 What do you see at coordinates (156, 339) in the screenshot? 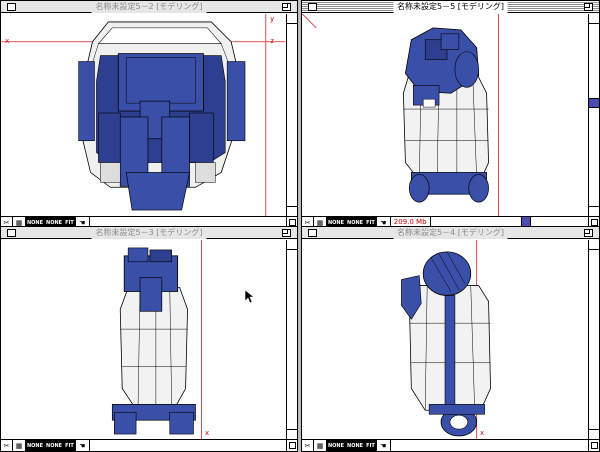
I see `model-side-view` at bounding box center [156, 339].